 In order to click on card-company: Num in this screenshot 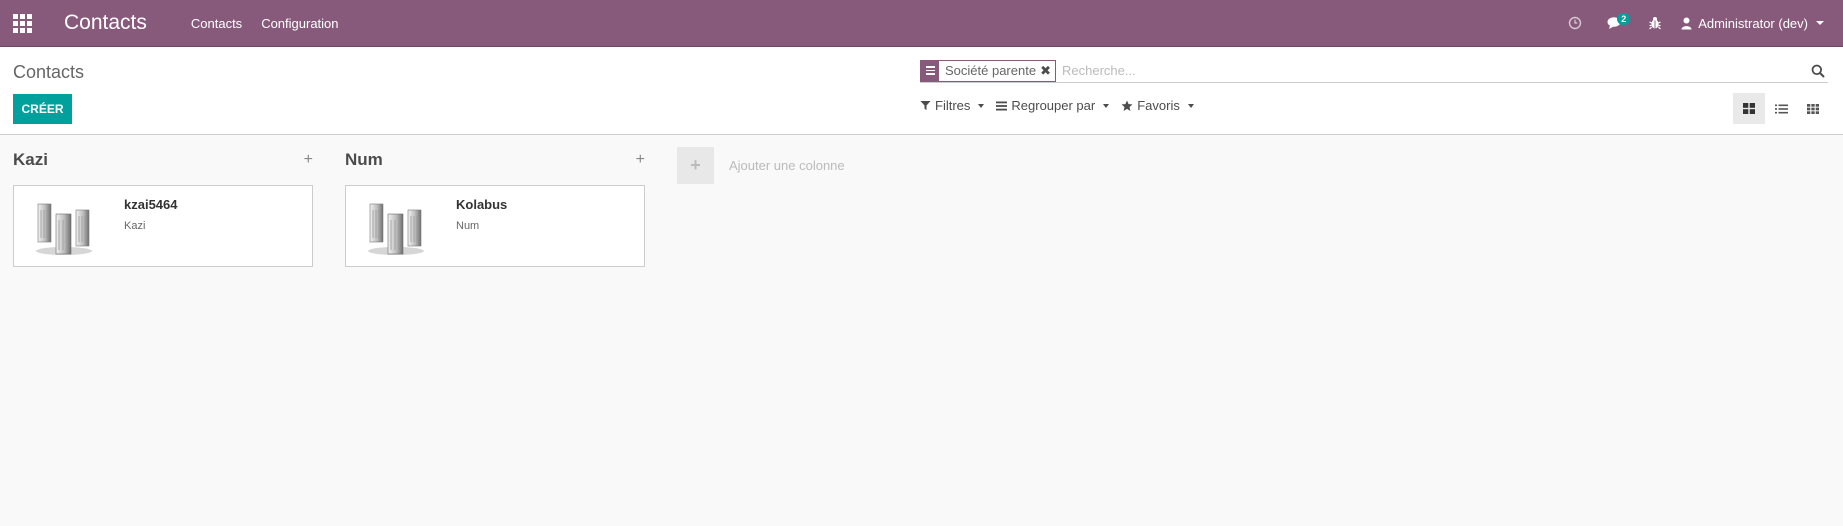, I will do `click(468, 226)`.